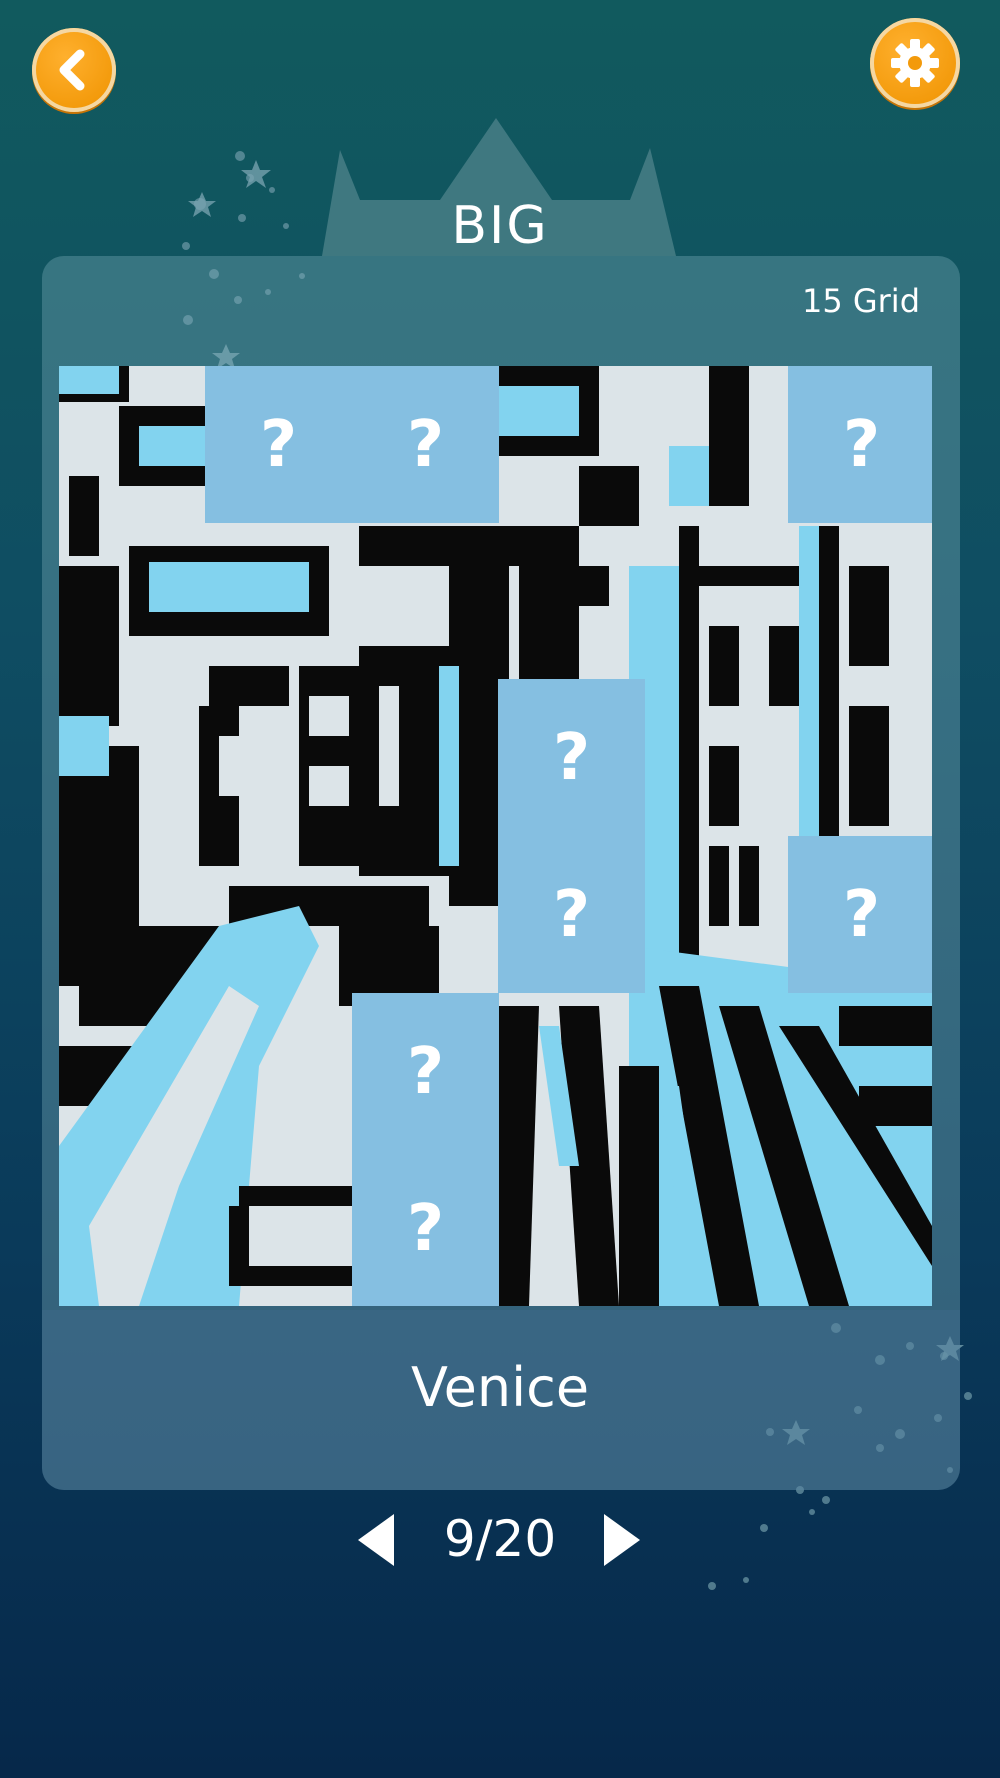  I want to click on page-counter: 9/20, so click(500, 1539).